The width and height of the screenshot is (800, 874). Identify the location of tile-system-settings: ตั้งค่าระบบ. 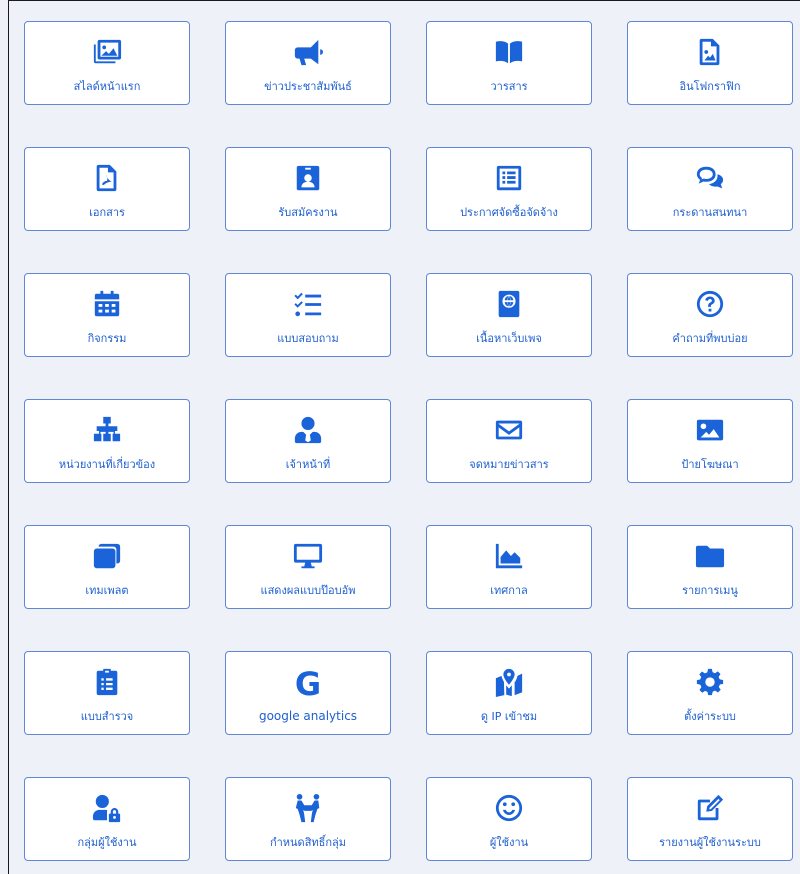
(710, 693).